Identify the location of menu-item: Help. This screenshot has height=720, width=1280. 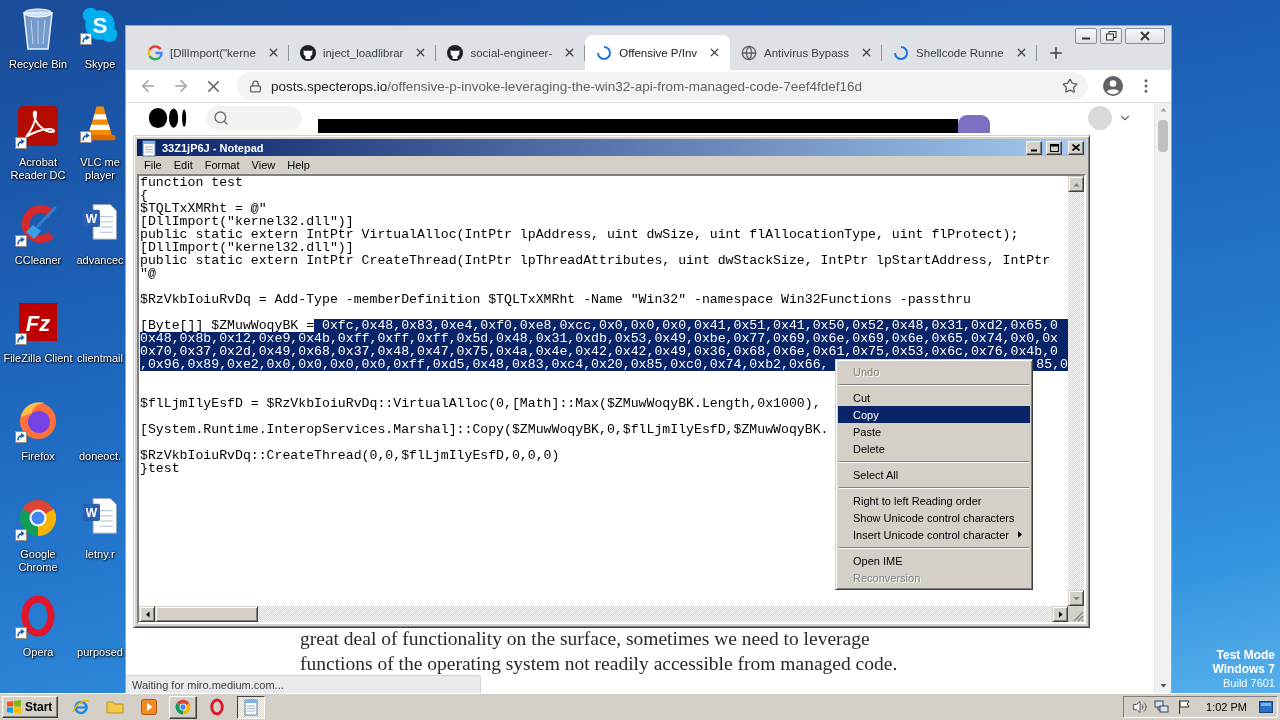
(298, 165).